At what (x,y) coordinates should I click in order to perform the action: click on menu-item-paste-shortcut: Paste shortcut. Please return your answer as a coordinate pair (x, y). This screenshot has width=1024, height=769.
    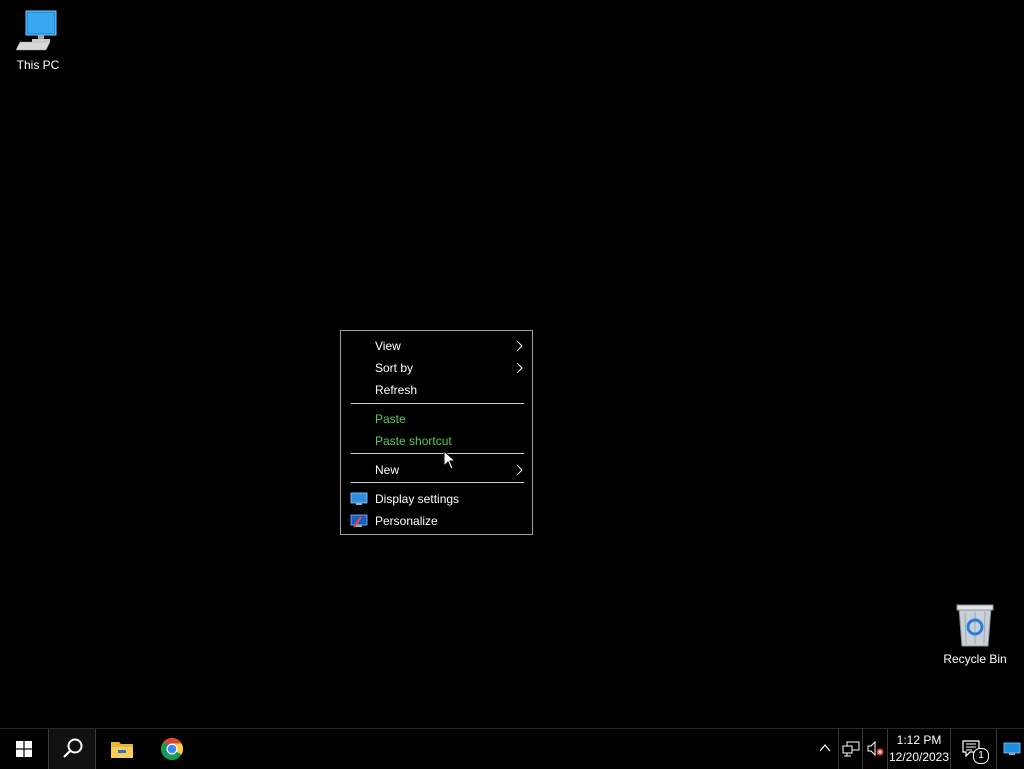
    Looking at the image, I should click on (437, 441).